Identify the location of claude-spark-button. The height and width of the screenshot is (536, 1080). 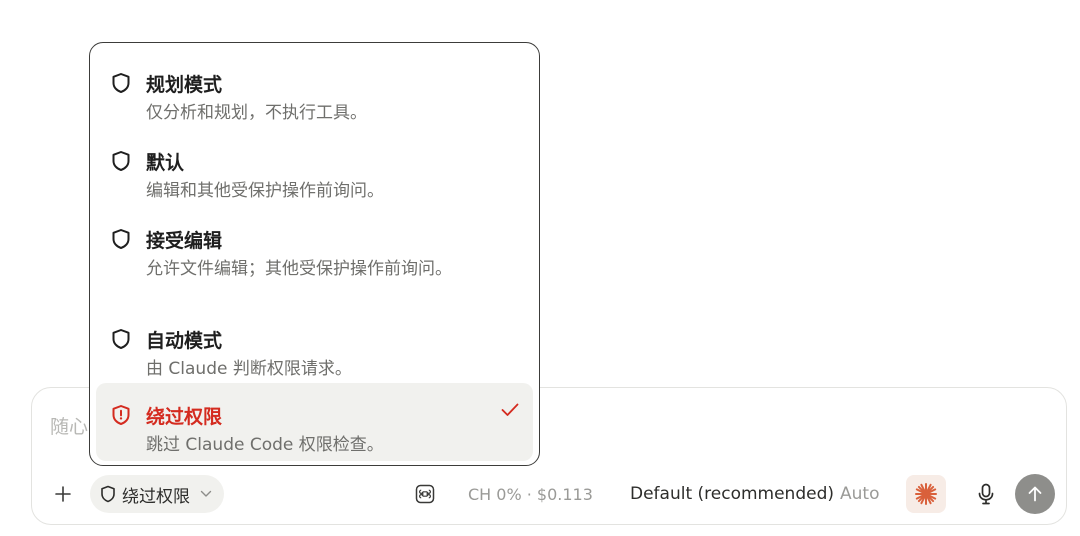
(926, 494).